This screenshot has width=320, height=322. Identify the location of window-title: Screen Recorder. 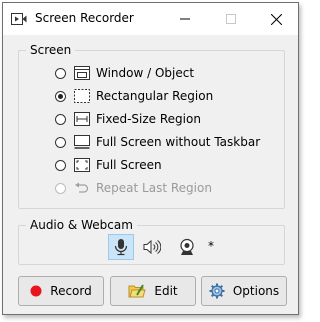
(84, 18).